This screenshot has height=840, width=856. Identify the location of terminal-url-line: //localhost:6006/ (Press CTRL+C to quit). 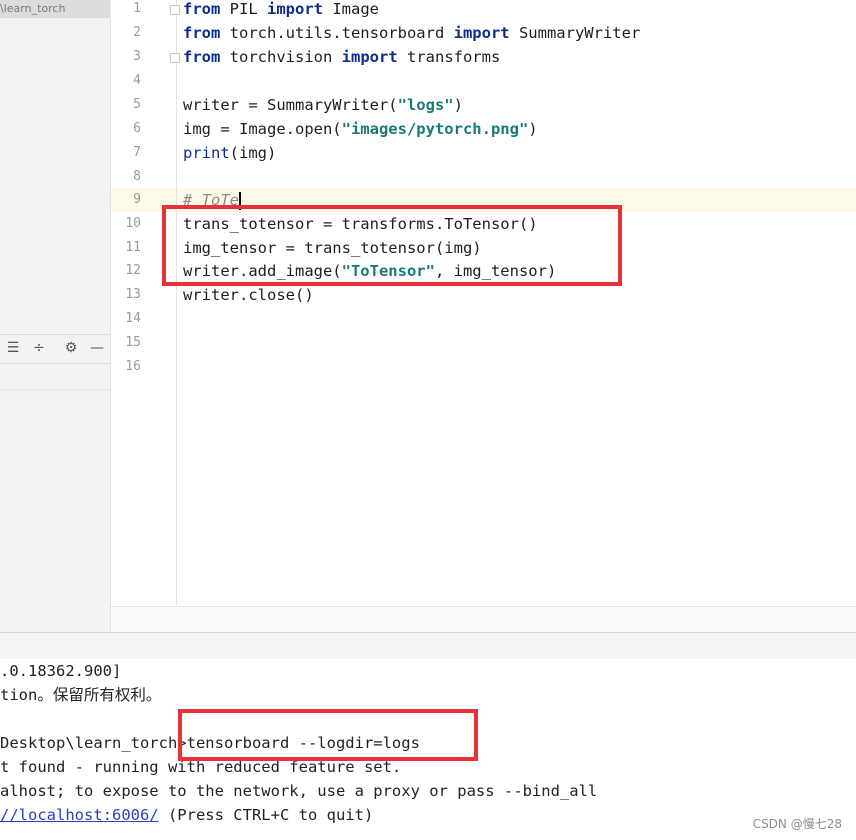
(186, 815).